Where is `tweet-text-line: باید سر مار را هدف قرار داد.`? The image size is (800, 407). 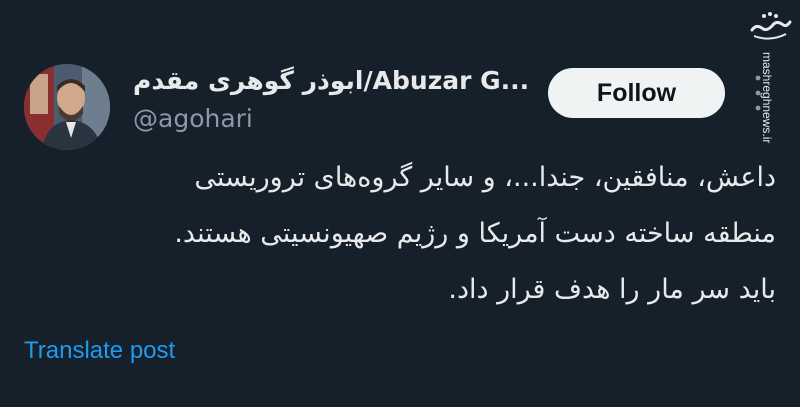
tweet-text-line: باید سر مار را هدف قرار داد. is located at coordinates (612, 289).